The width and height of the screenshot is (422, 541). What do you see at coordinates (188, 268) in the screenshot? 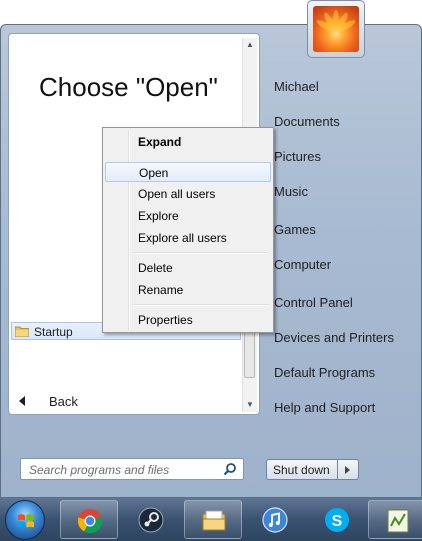
I see `menu-item-delete: Delete` at bounding box center [188, 268].